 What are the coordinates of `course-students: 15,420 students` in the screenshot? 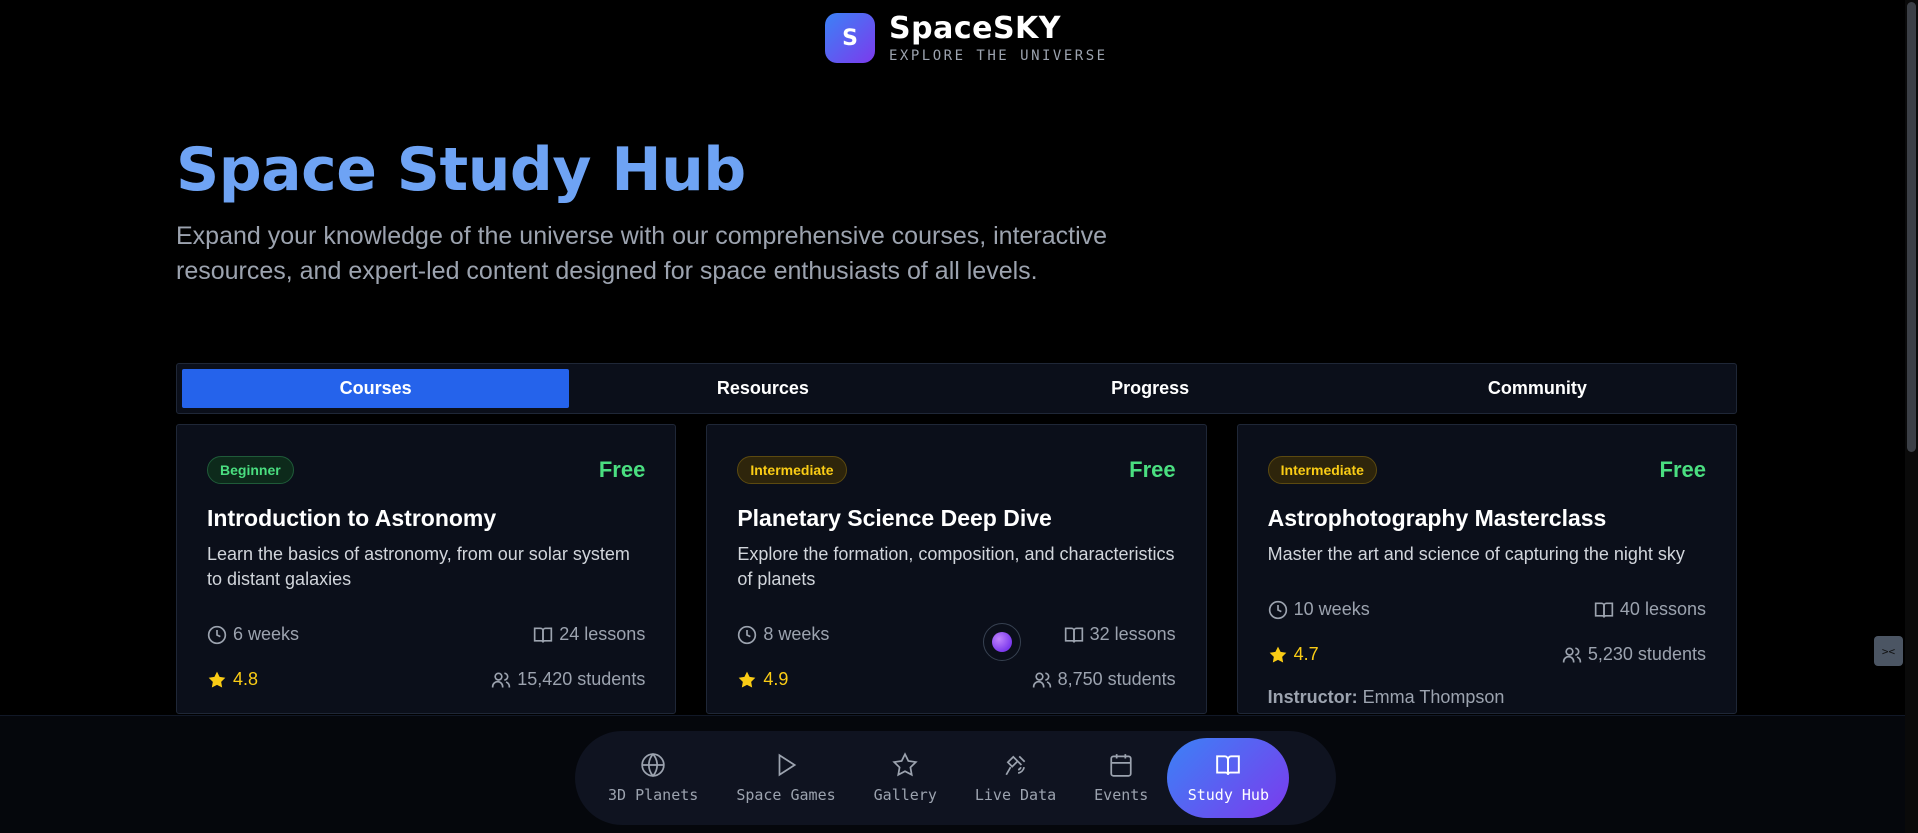 It's located at (581, 679).